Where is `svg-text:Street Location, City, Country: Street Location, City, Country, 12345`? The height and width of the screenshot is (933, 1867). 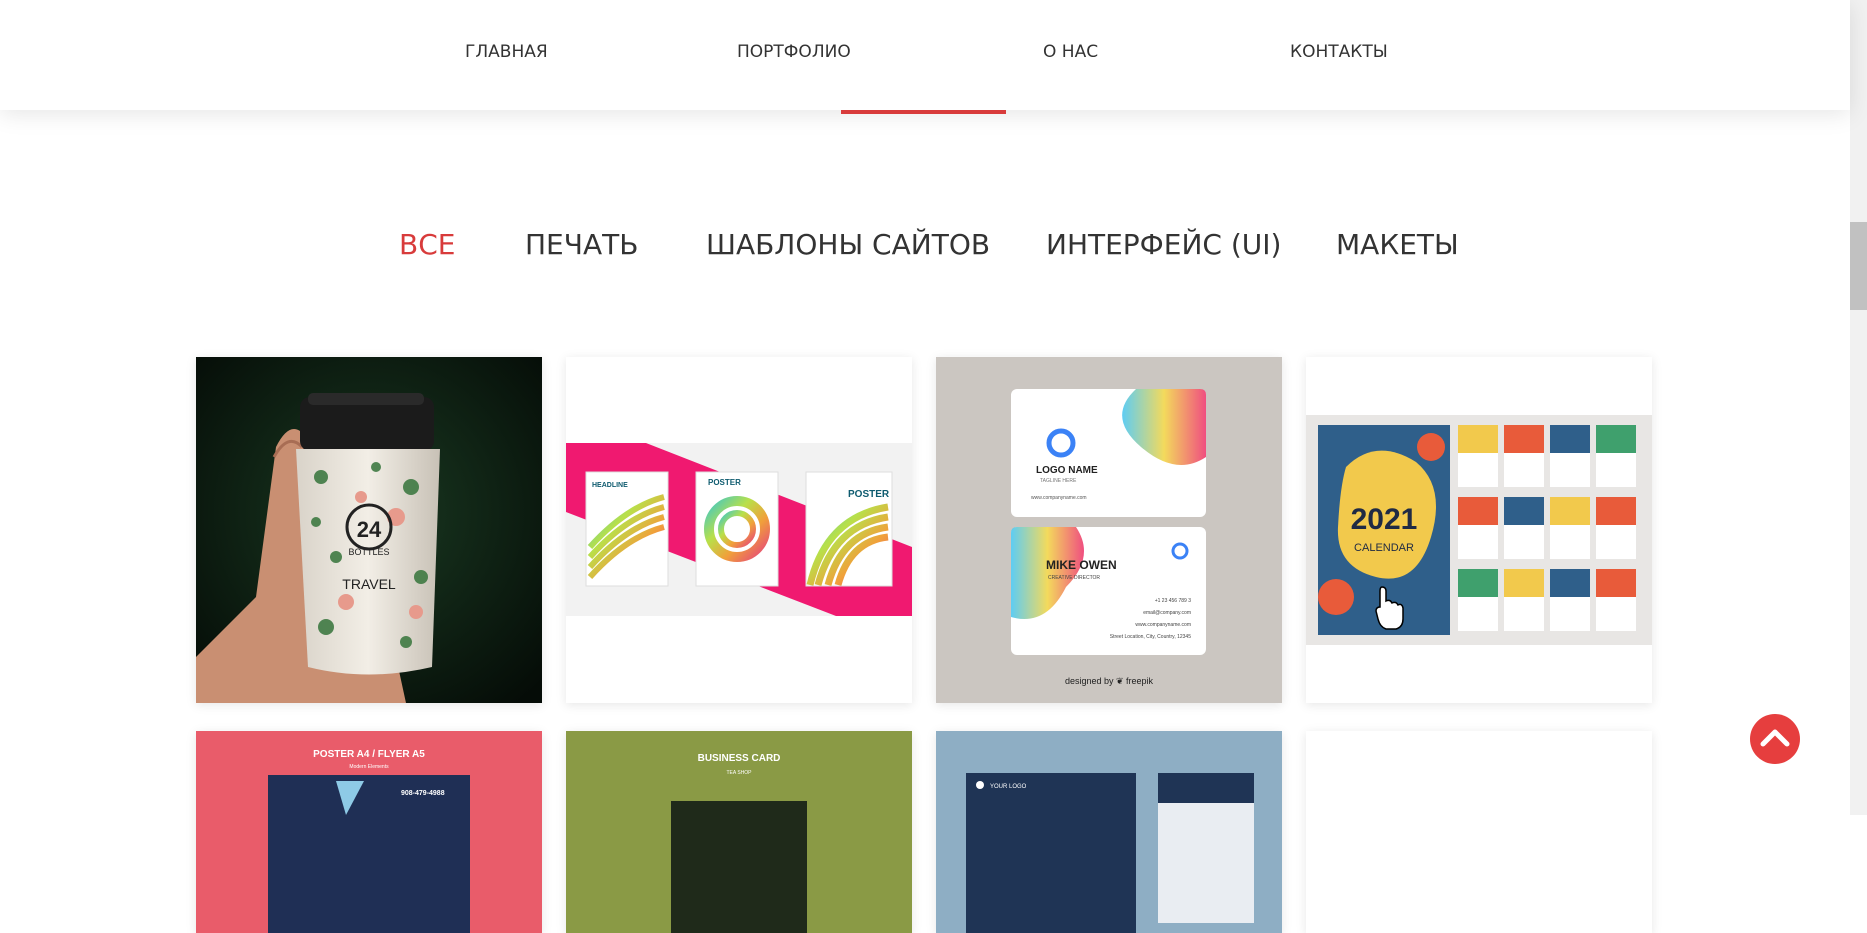 svg-text:Street Location, City, Country: Street Location, City, Country, 12345 is located at coordinates (1150, 637).